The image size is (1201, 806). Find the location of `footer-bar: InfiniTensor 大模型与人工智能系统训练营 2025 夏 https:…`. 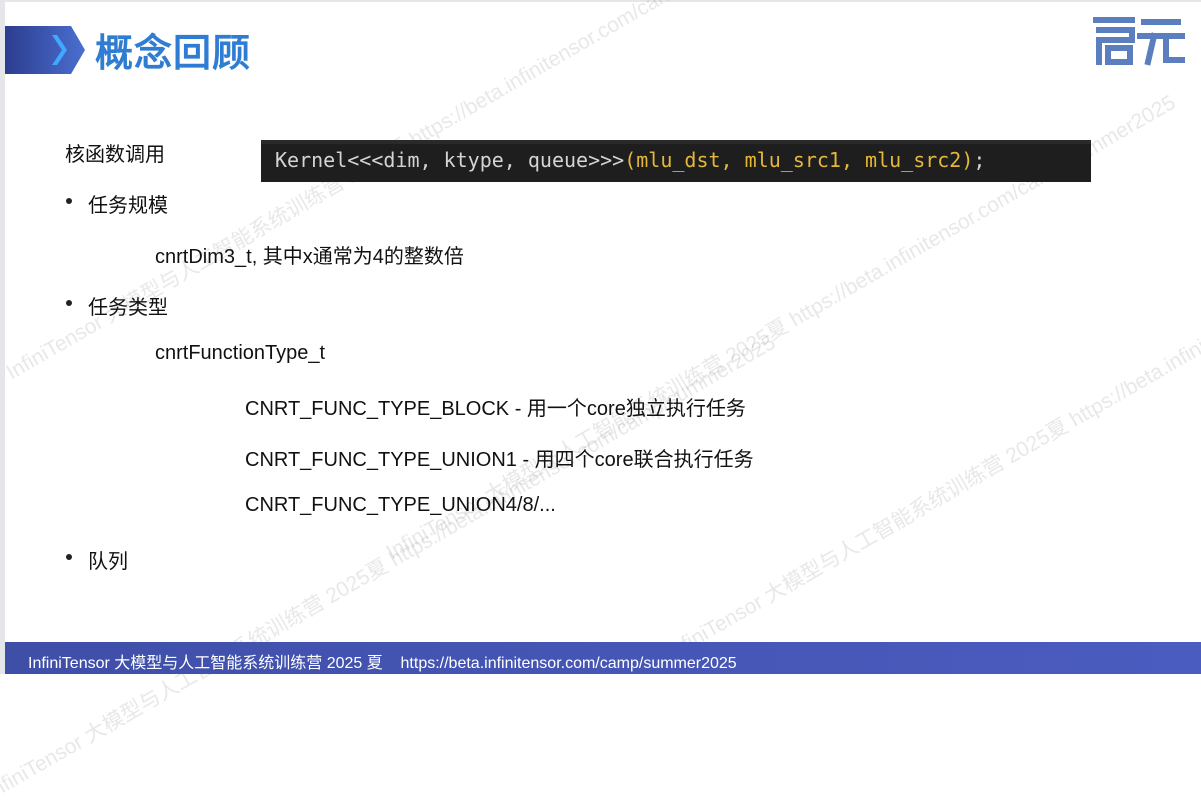

footer-bar: InfiniTensor 大模型与人工智能系统训练营 2025 夏 https:… is located at coordinates (603, 658).